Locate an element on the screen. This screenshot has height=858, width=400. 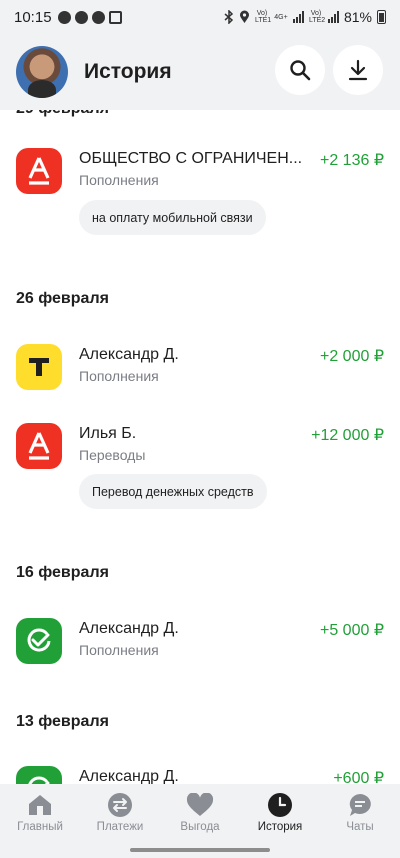
search-icon is located at coordinates (300, 70).